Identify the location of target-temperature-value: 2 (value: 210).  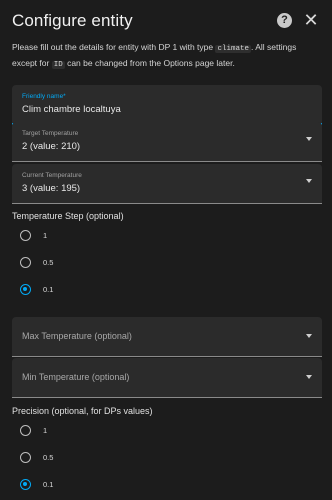
(51, 146).